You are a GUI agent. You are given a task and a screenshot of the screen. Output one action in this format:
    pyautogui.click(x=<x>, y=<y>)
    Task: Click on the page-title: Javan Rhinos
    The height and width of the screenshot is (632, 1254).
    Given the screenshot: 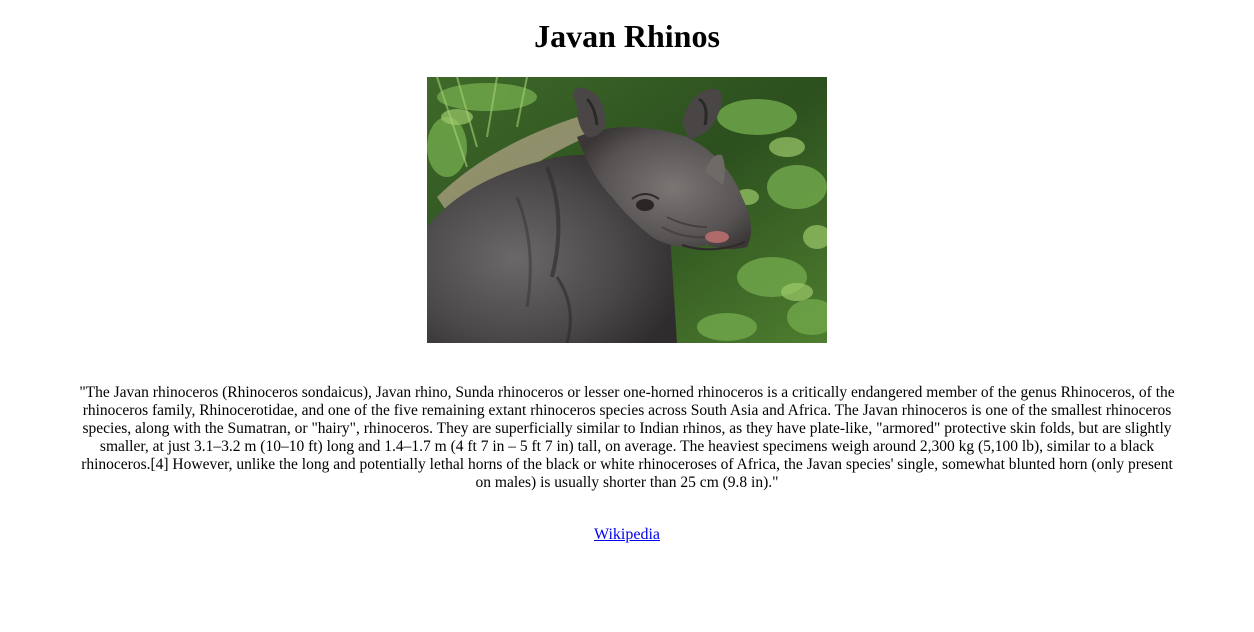 What is the action you would take?
    pyautogui.click(x=627, y=36)
    